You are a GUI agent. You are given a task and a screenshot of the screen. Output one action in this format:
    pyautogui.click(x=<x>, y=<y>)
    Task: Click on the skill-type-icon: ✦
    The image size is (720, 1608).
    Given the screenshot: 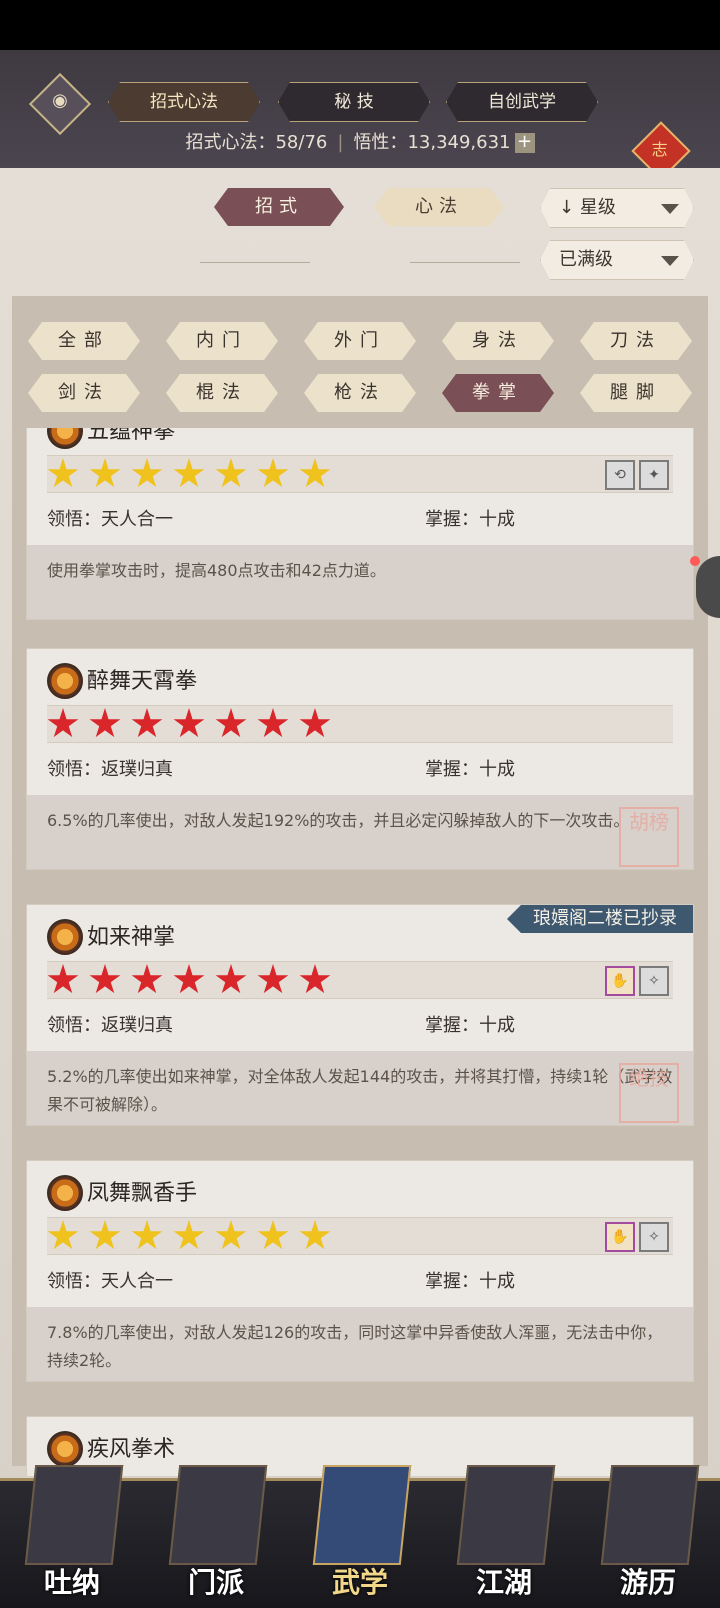 What is the action you would take?
    pyautogui.click(x=654, y=475)
    